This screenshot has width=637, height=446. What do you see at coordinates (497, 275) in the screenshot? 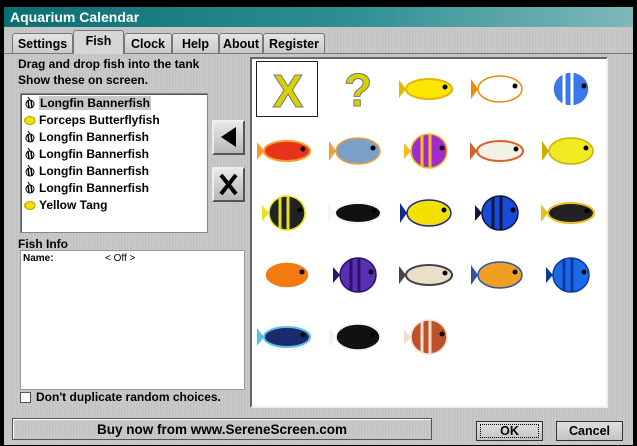
I see `regal-angelfish-icon` at bounding box center [497, 275].